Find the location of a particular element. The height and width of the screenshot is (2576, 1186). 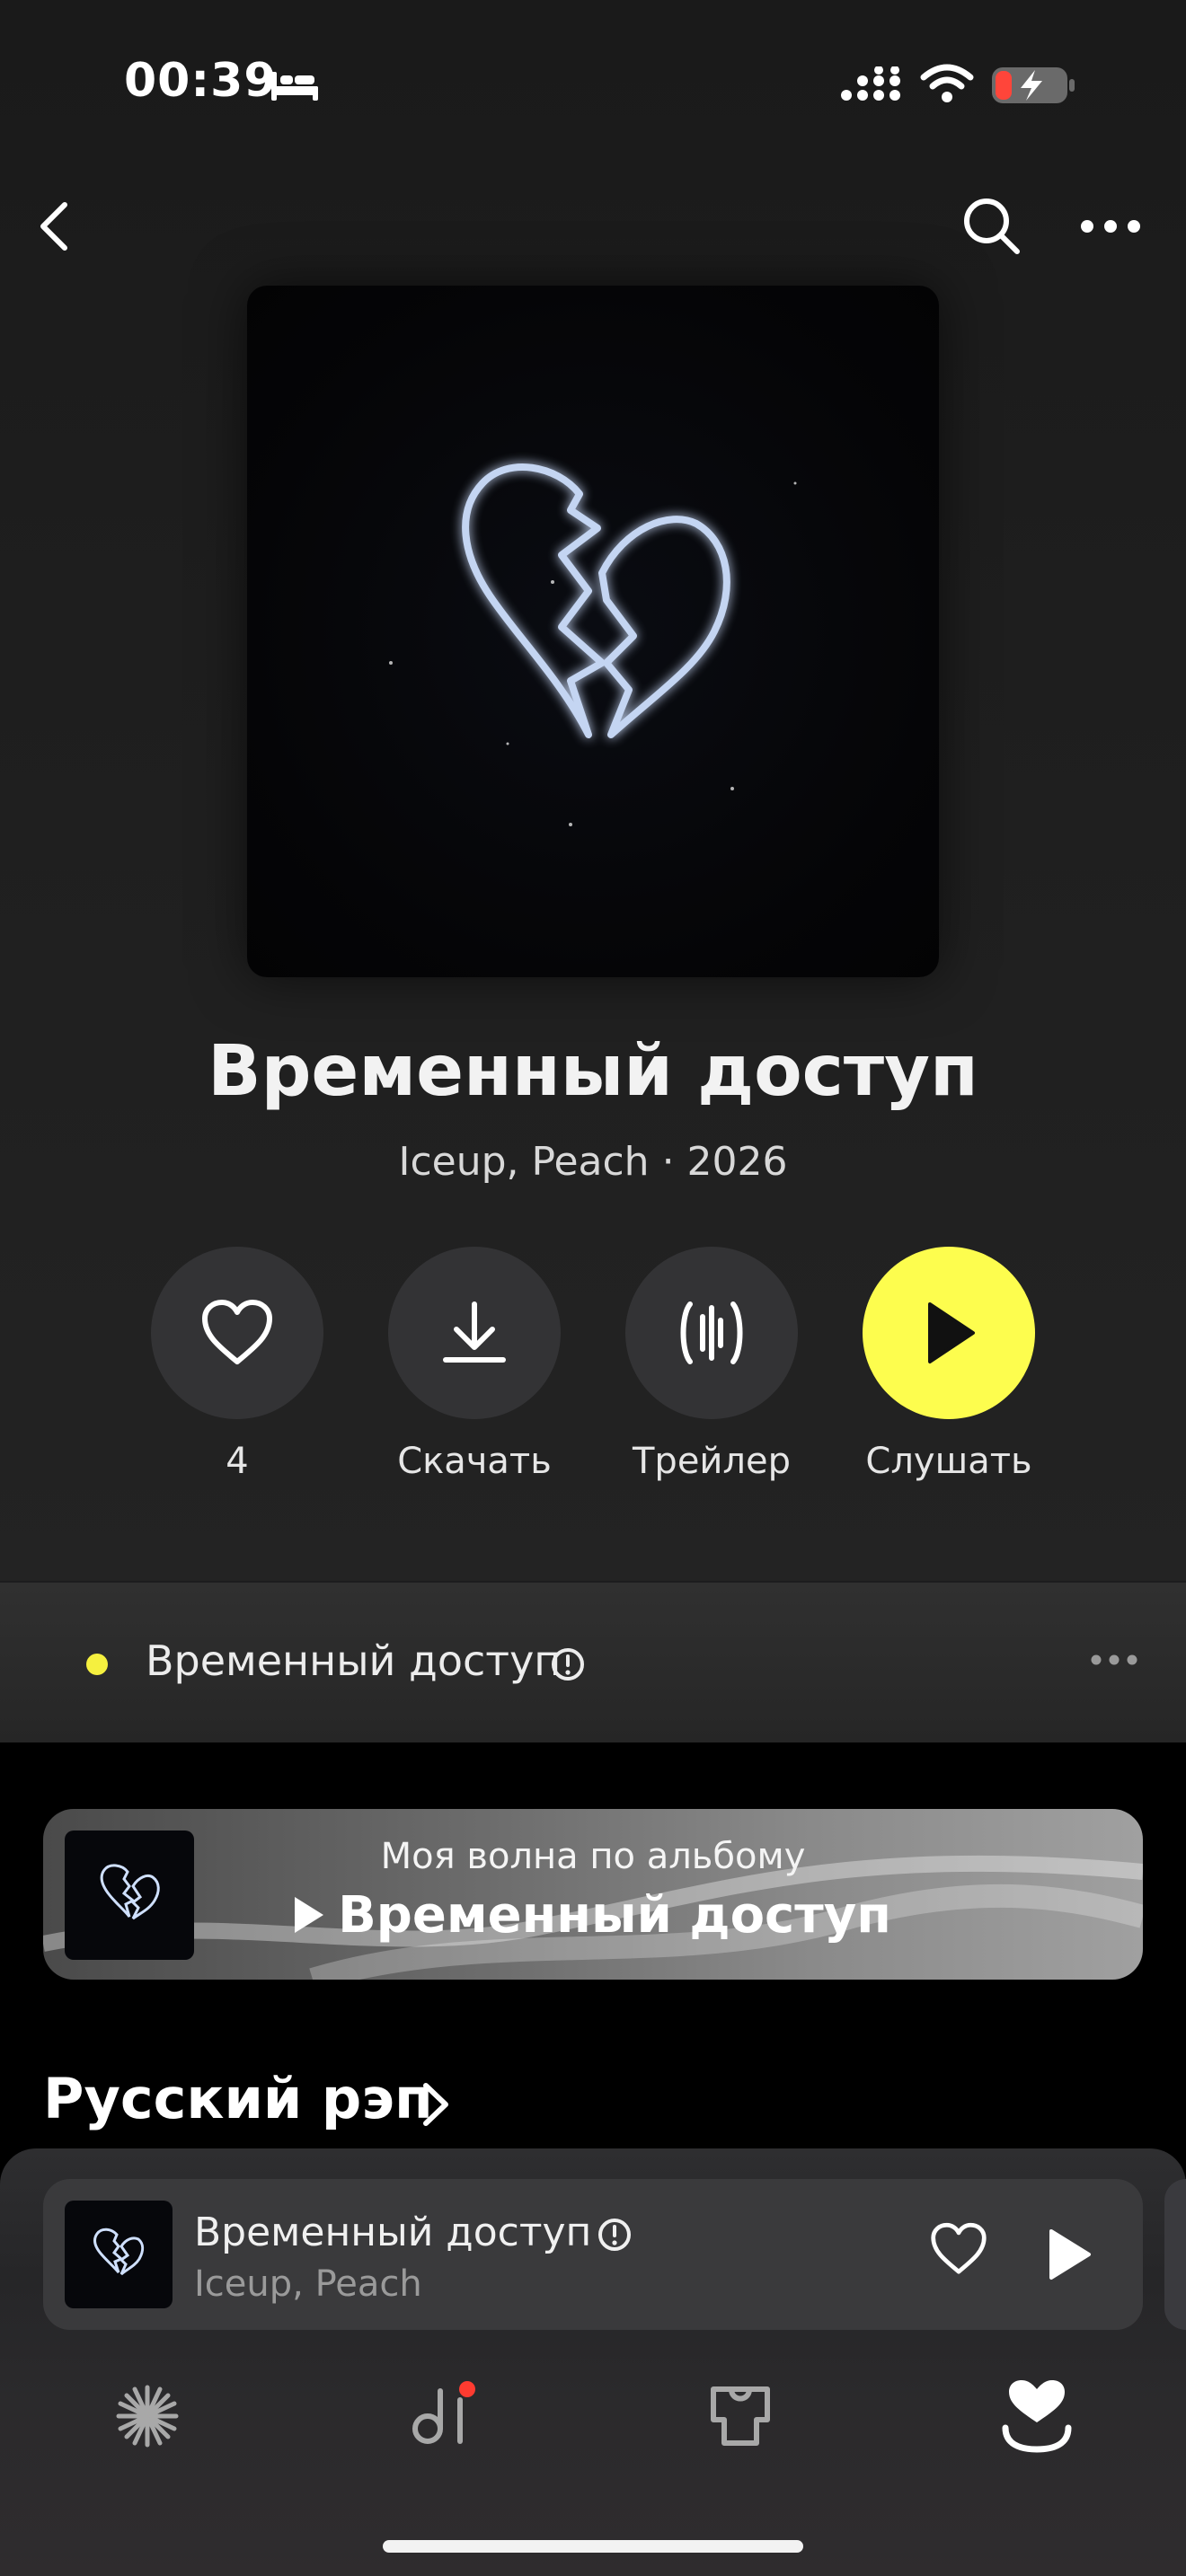

collection-icon is located at coordinates (443, 2412).